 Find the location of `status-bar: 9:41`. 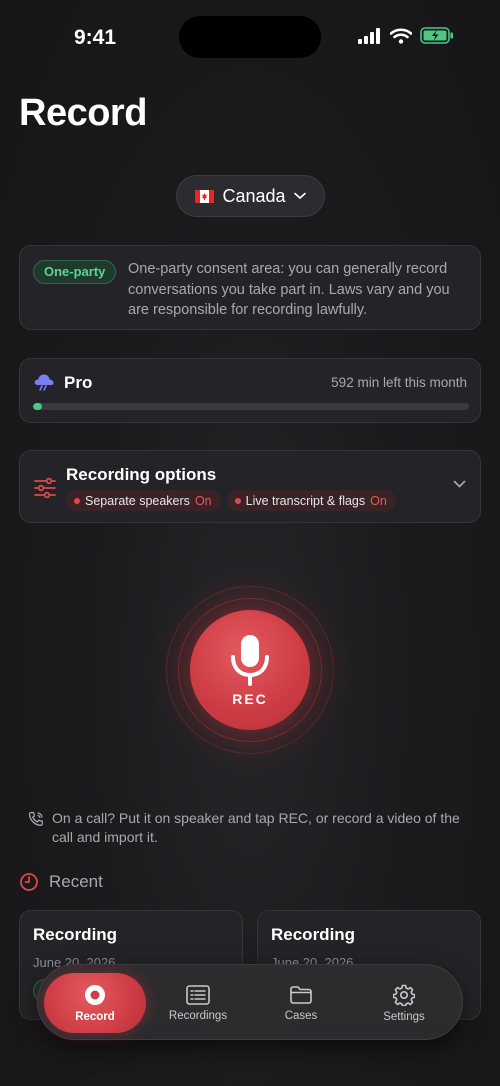

status-bar: 9:41 is located at coordinates (250, 35).